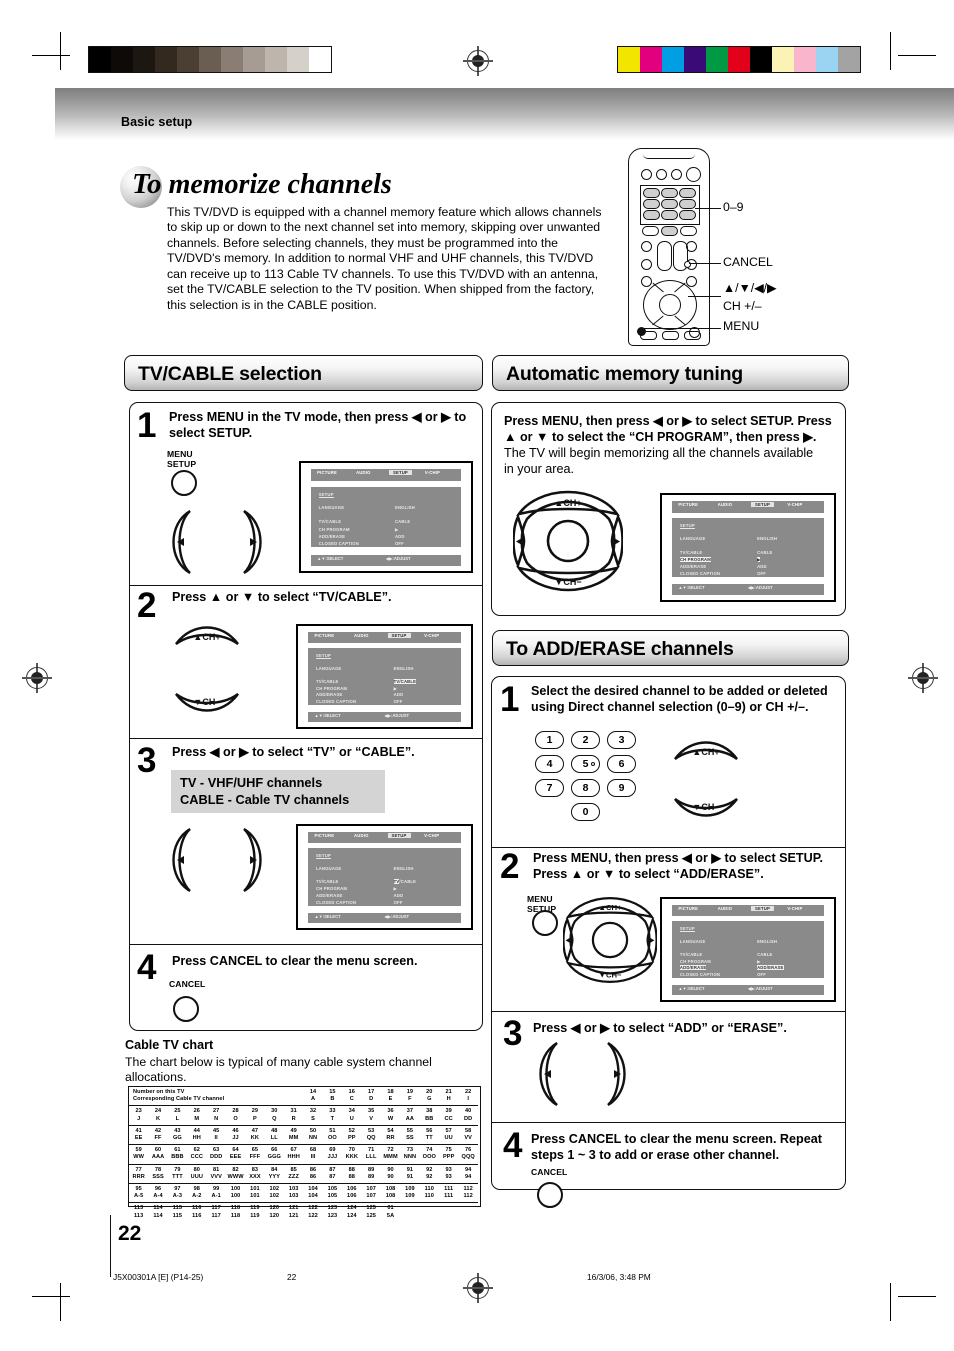 This screenshot has width=954, height=1351. I want to click on osd-footer-2: ▲▼:SELECT ◀▶:ADJUST, so click(384, 716).